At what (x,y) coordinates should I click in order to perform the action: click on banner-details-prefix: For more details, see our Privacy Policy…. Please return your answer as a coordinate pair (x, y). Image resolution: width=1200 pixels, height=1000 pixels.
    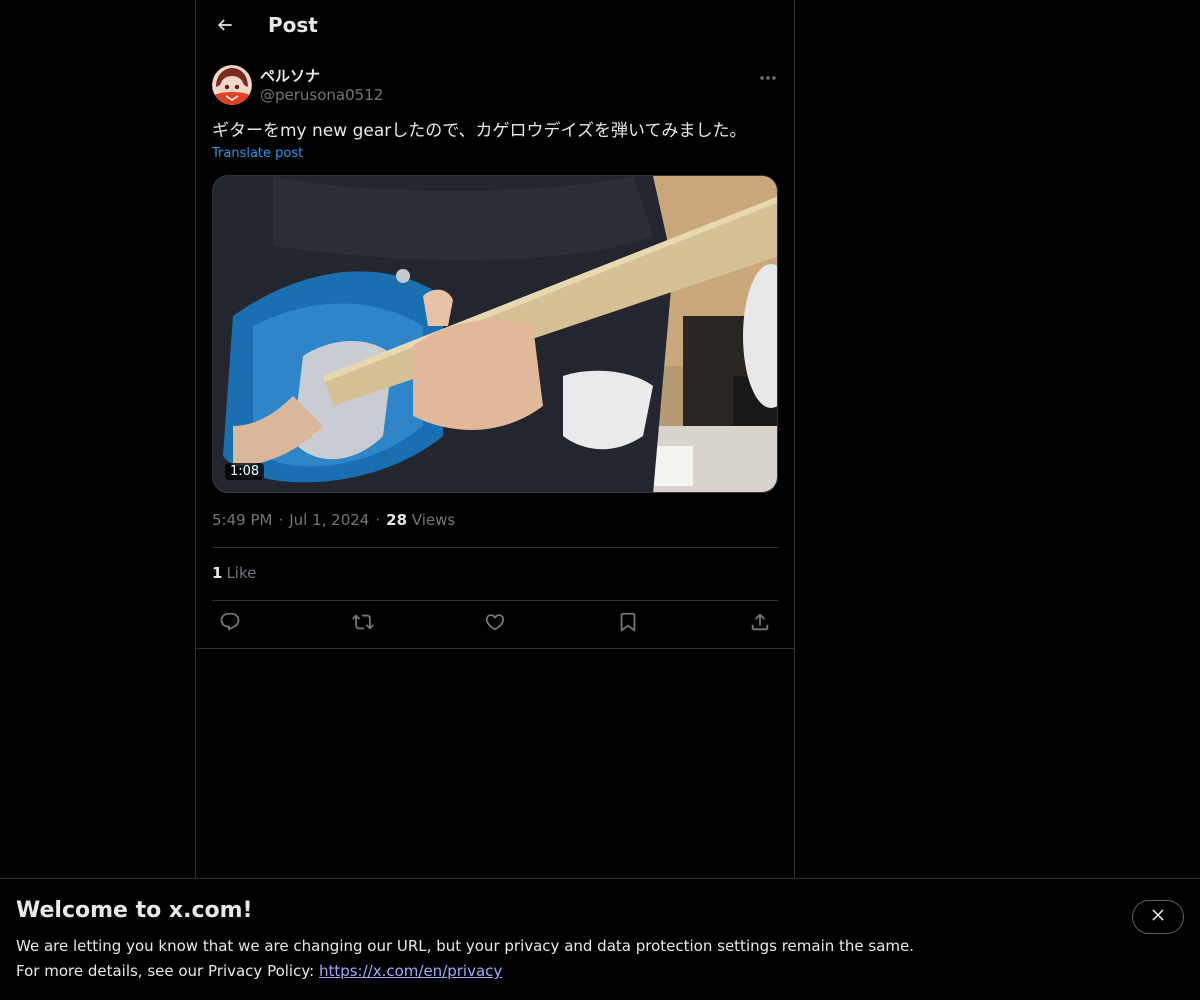
    Looking at the image, I should click on (167, 971).